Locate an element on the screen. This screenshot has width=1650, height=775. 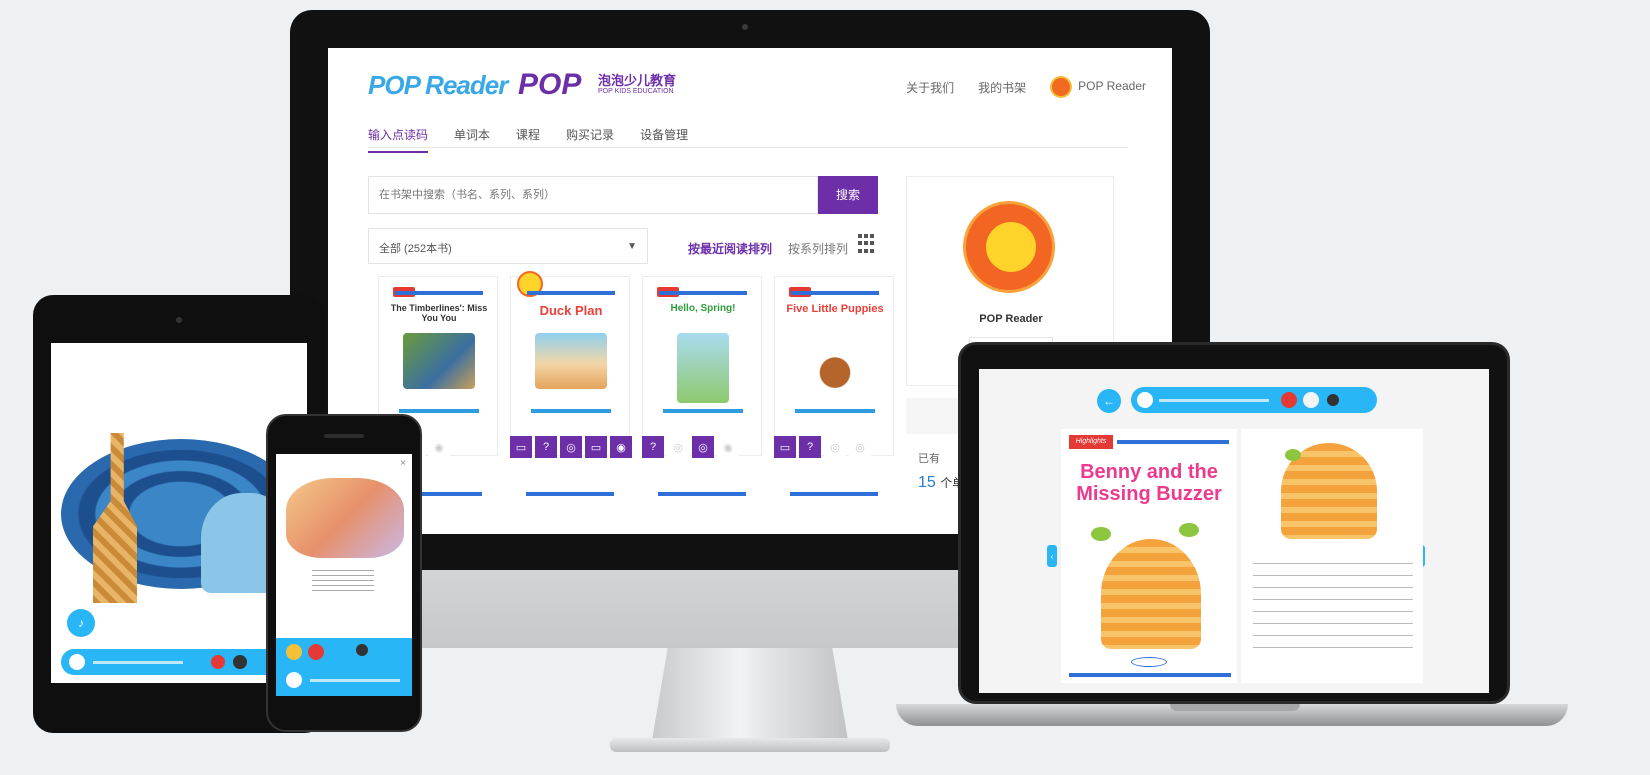
book-title: Five Little Puppies is located at coordinates (835, 309).